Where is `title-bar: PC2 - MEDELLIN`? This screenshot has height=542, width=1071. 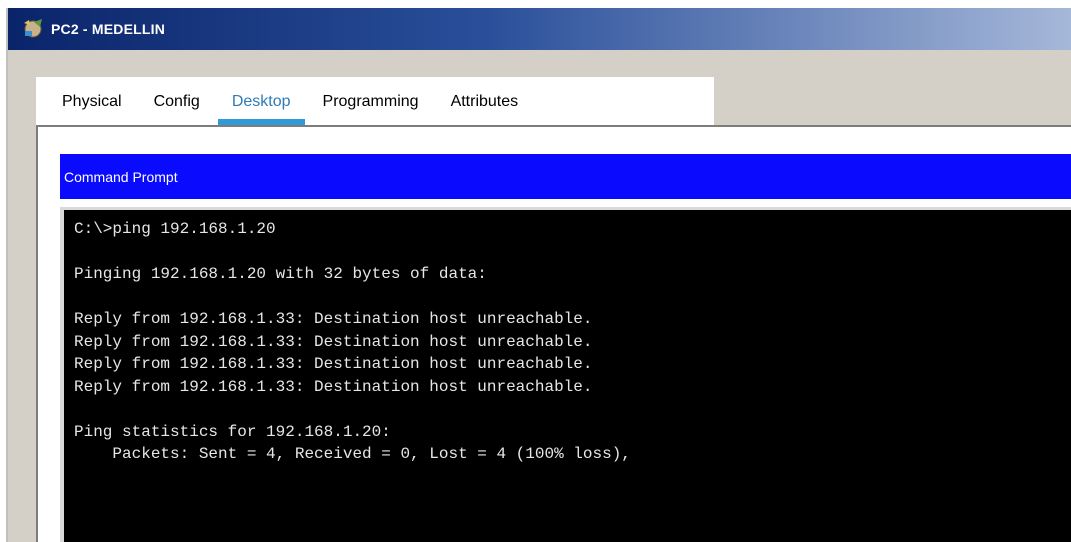 title-bar: PC2 - MEDELLIN is located at coordinates (539, 29).